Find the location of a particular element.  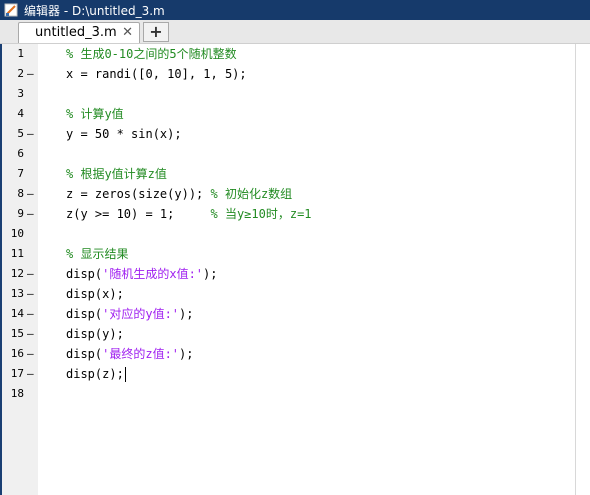

code-text: x = randi([0, 10], 1, 5); is located at coordinates (156, 74).